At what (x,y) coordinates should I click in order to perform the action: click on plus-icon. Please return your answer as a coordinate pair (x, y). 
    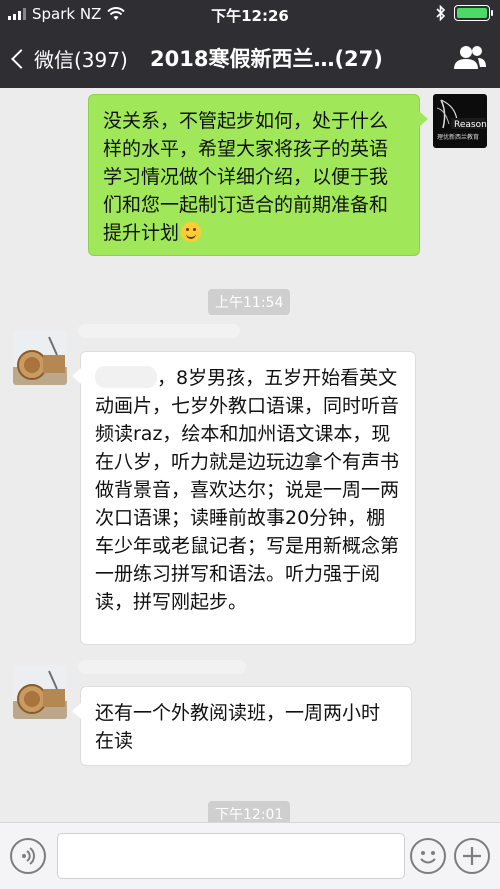
    Looking at the image, I should click on (472, 856).